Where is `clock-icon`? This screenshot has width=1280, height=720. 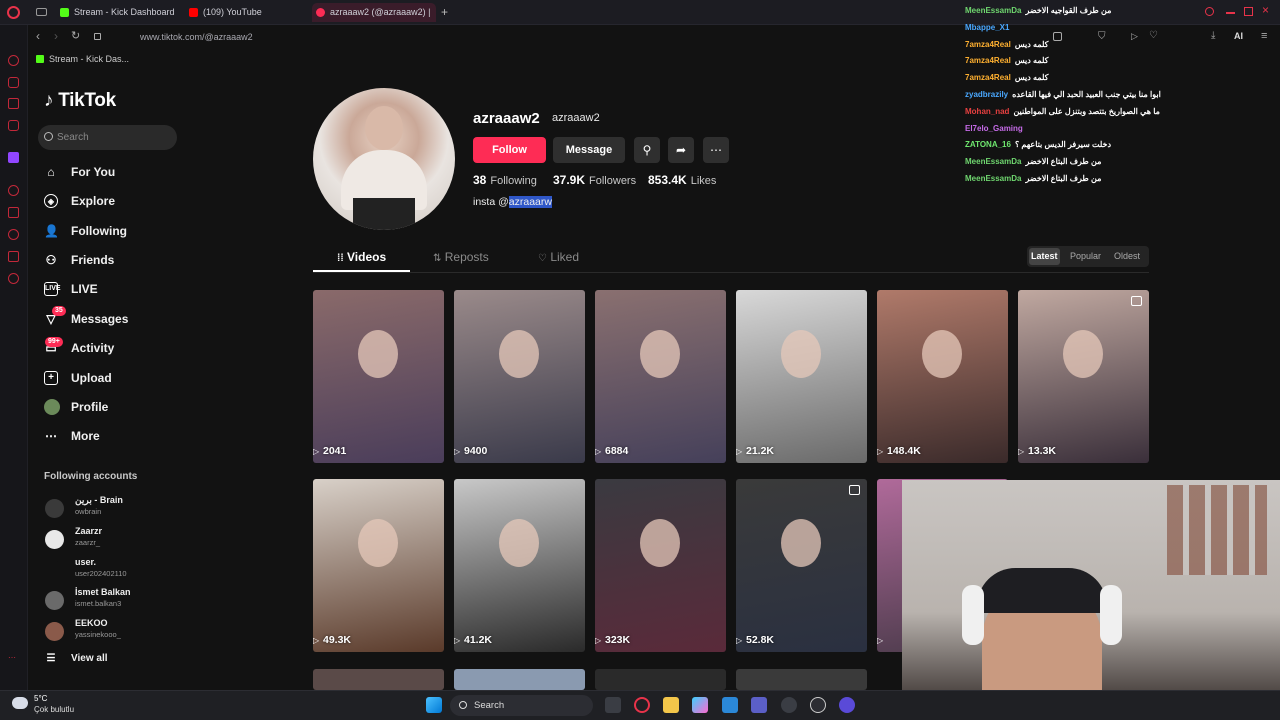
clock-icon is located at coordinates (13, 234).